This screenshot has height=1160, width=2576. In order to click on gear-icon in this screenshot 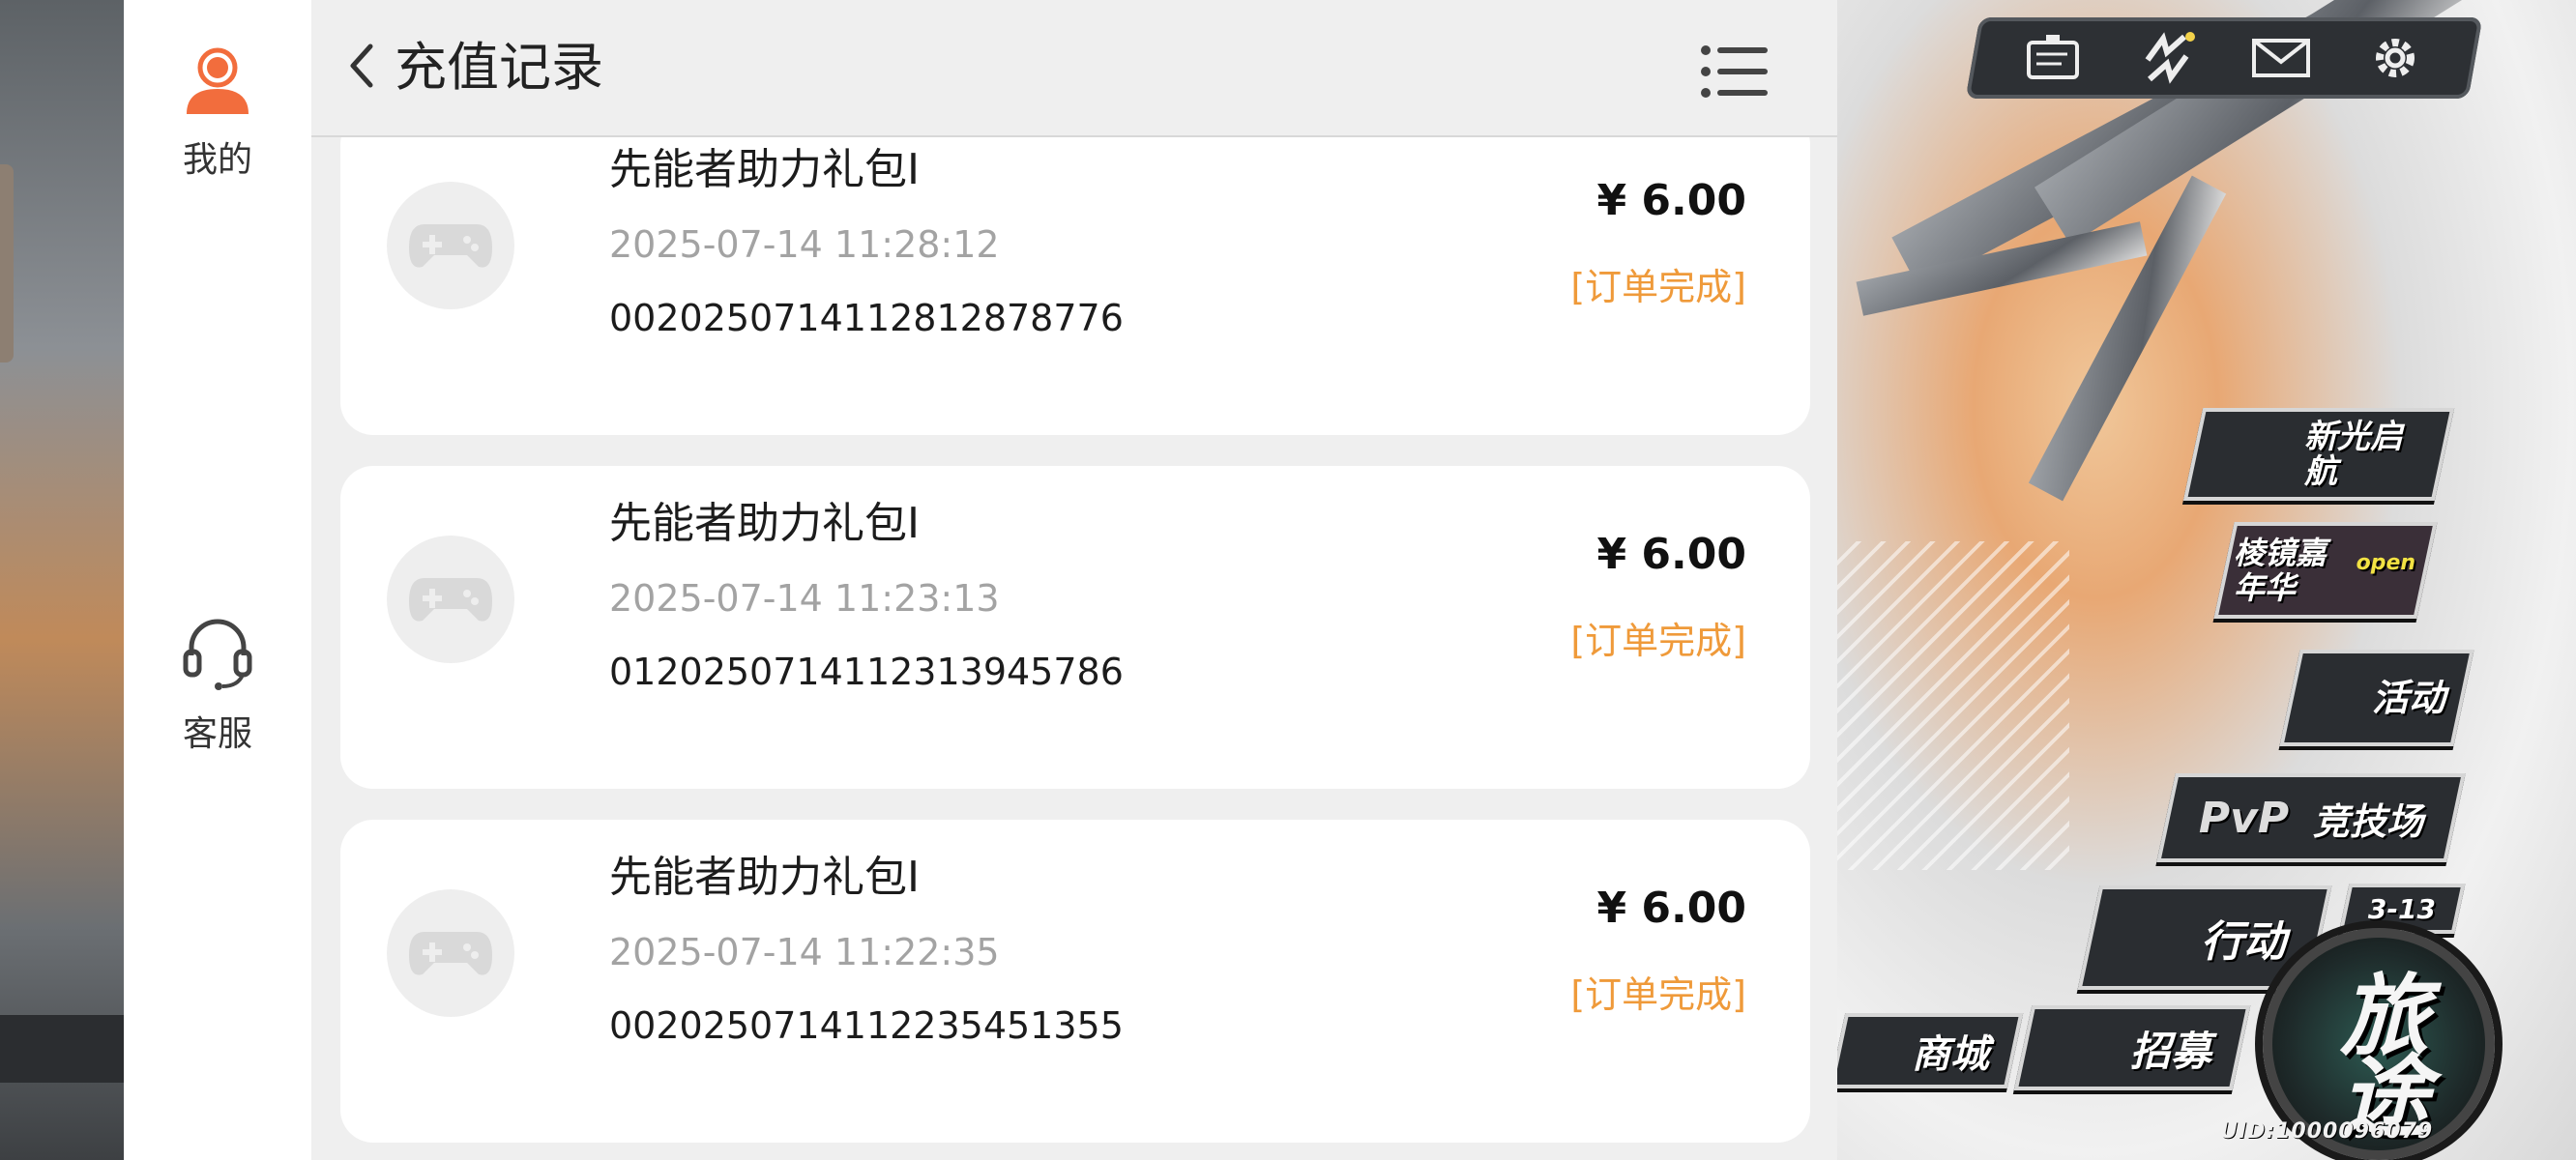, I will do `click(2395, 58)`.